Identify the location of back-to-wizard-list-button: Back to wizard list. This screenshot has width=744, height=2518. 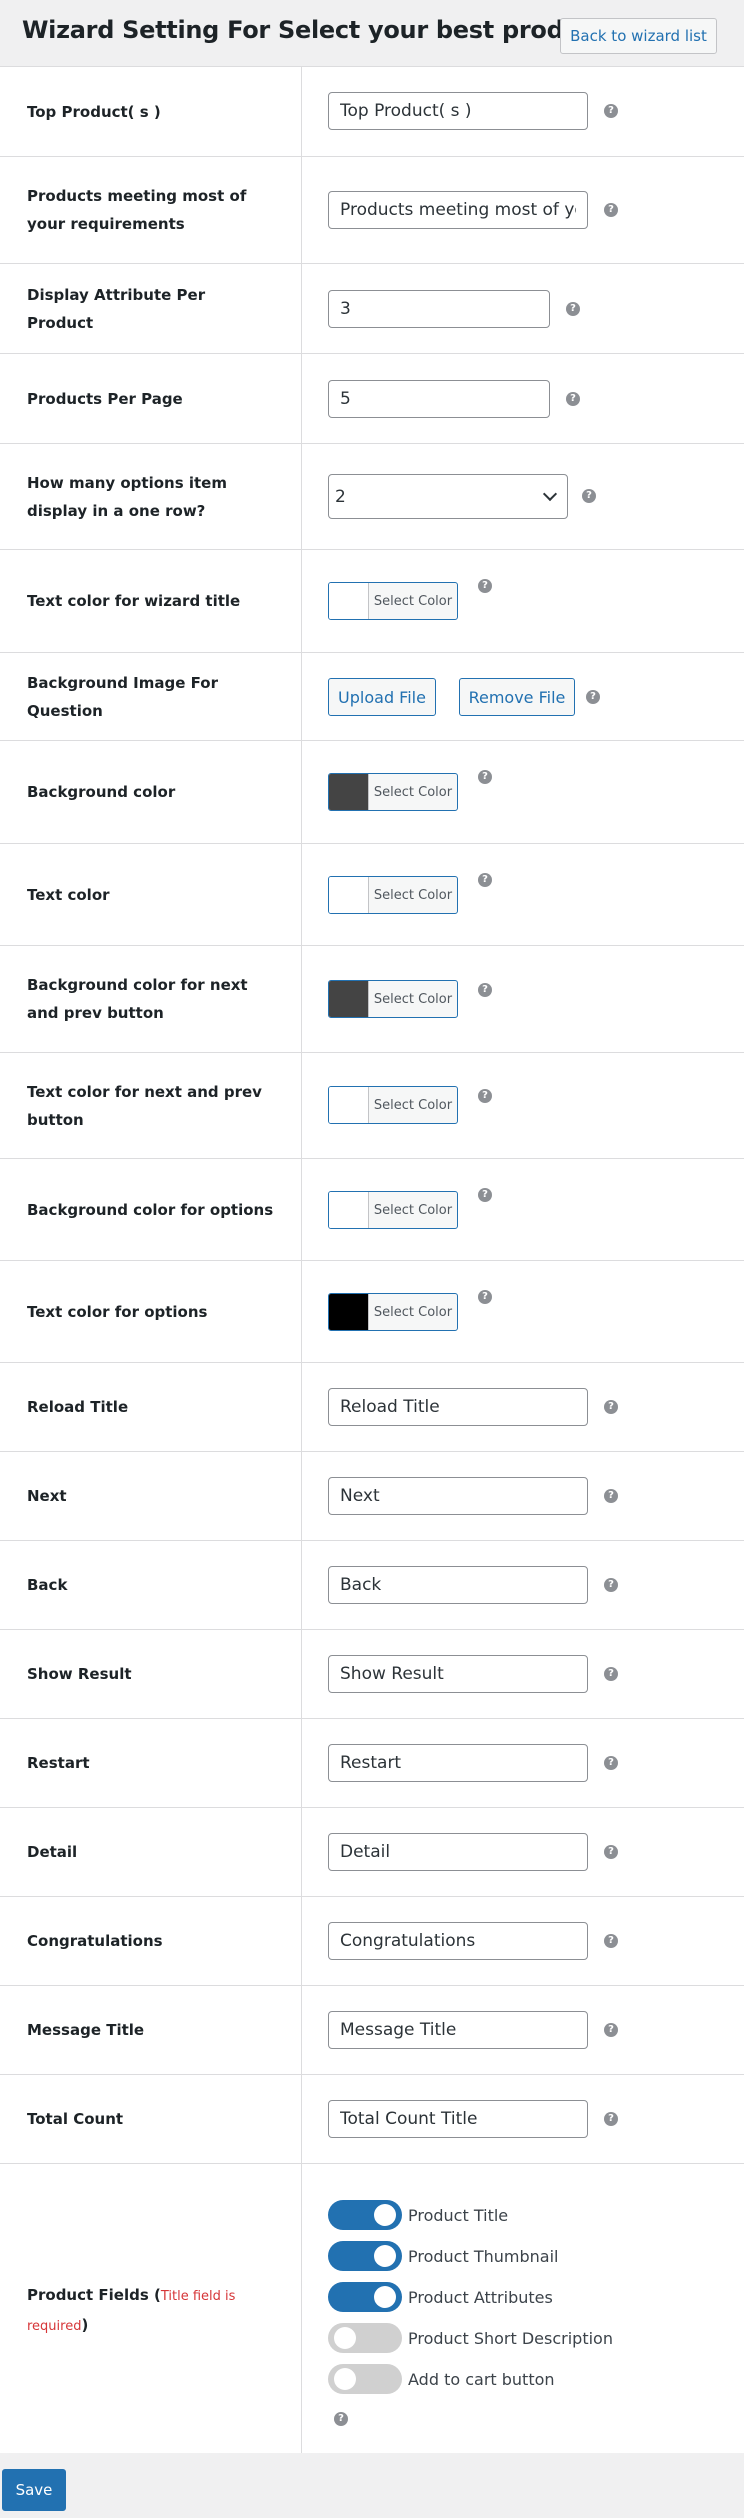
(638, 36).